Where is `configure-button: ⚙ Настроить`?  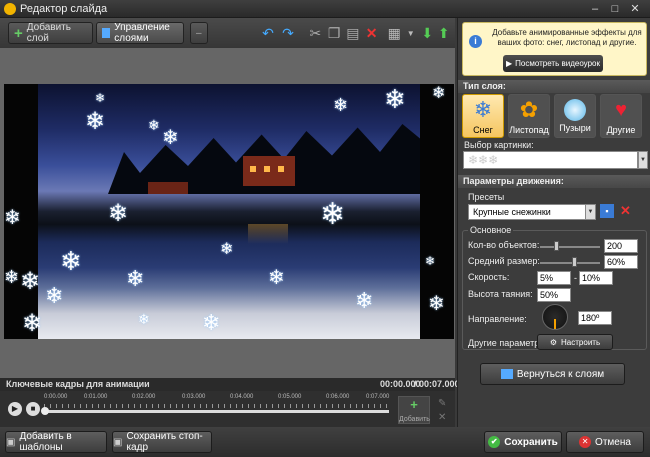 configure-button: ⚙ Настроить is located at coordinates (575, 342).